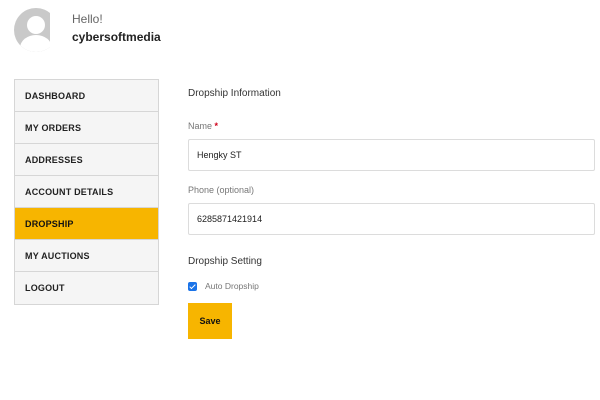 The image size is (600, 400). I want to click on name-label: Name *, so click(392, 126).